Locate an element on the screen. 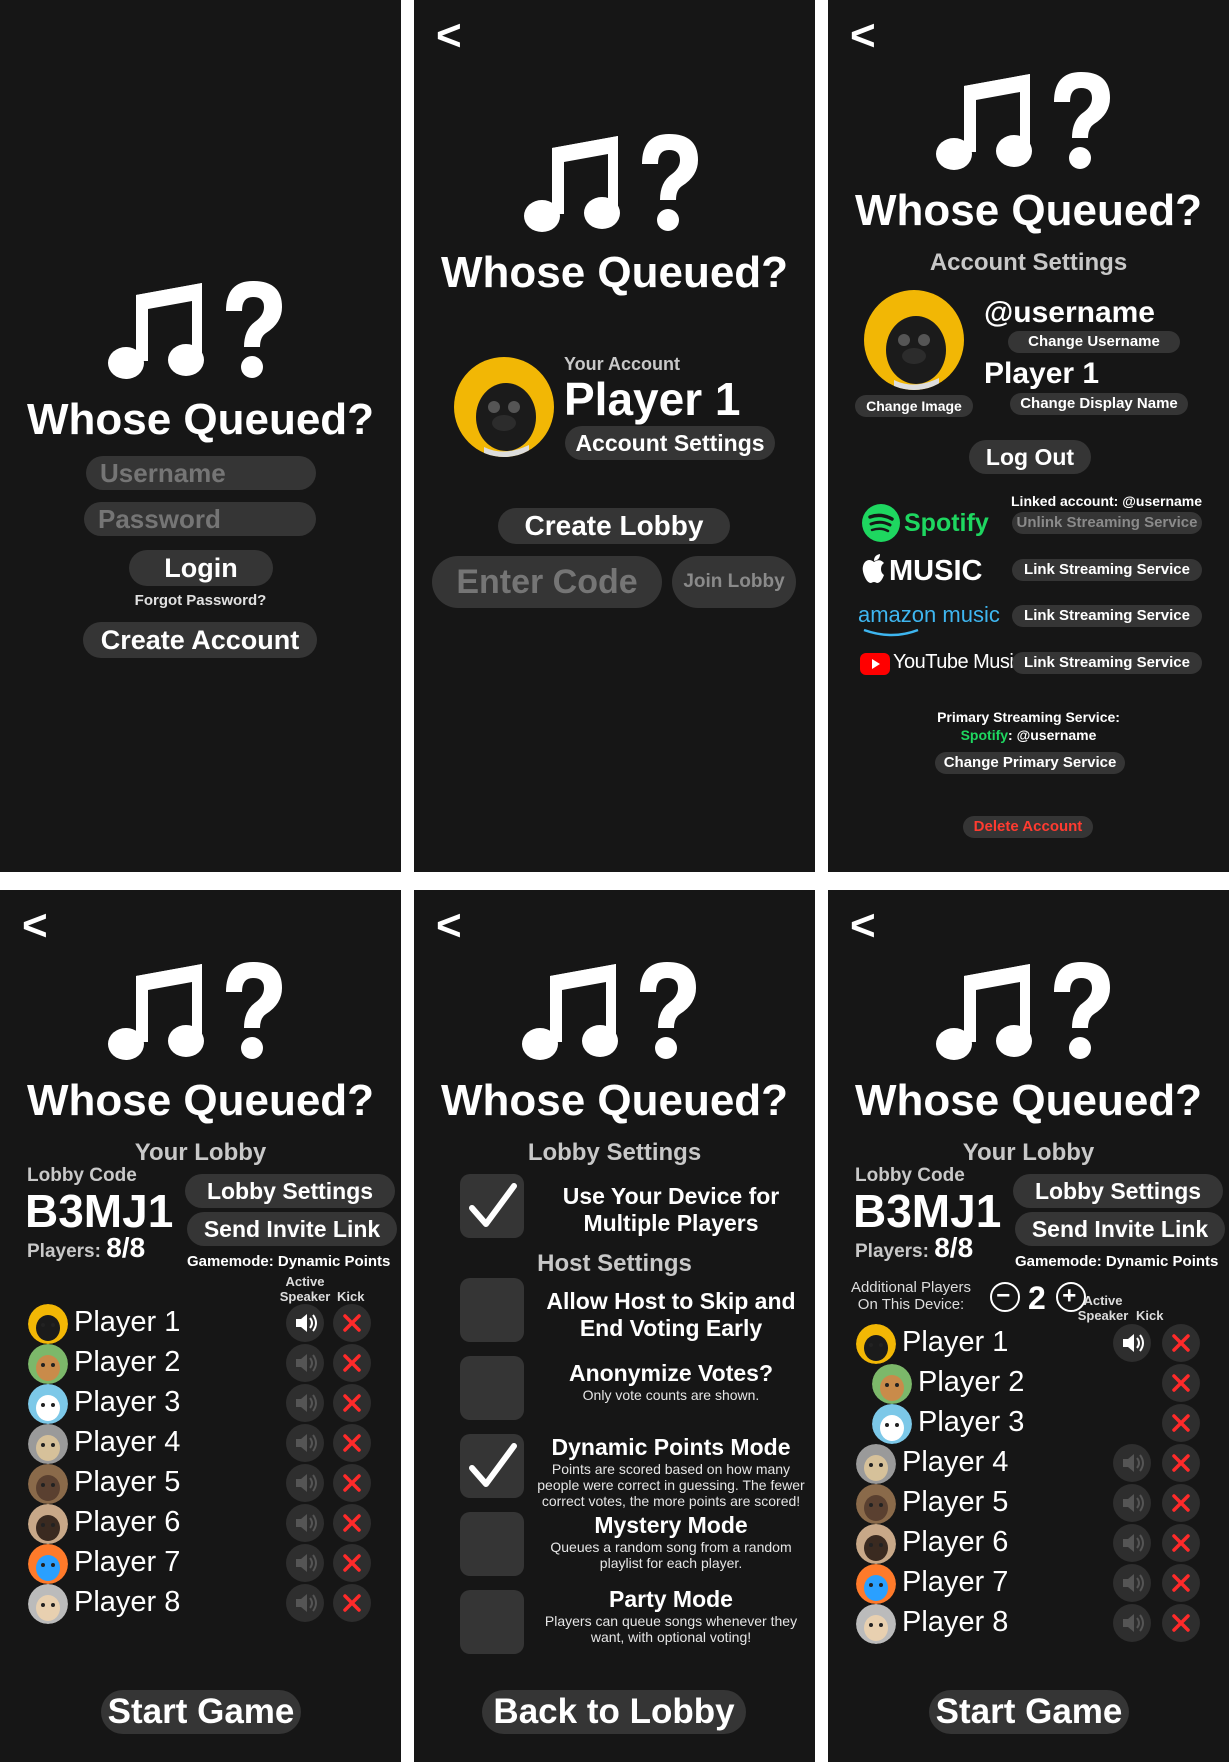 The width and height of the screenshot is (1230, 1763). join-lobby-button: Join Lobby is located at coordinates (734, 582).